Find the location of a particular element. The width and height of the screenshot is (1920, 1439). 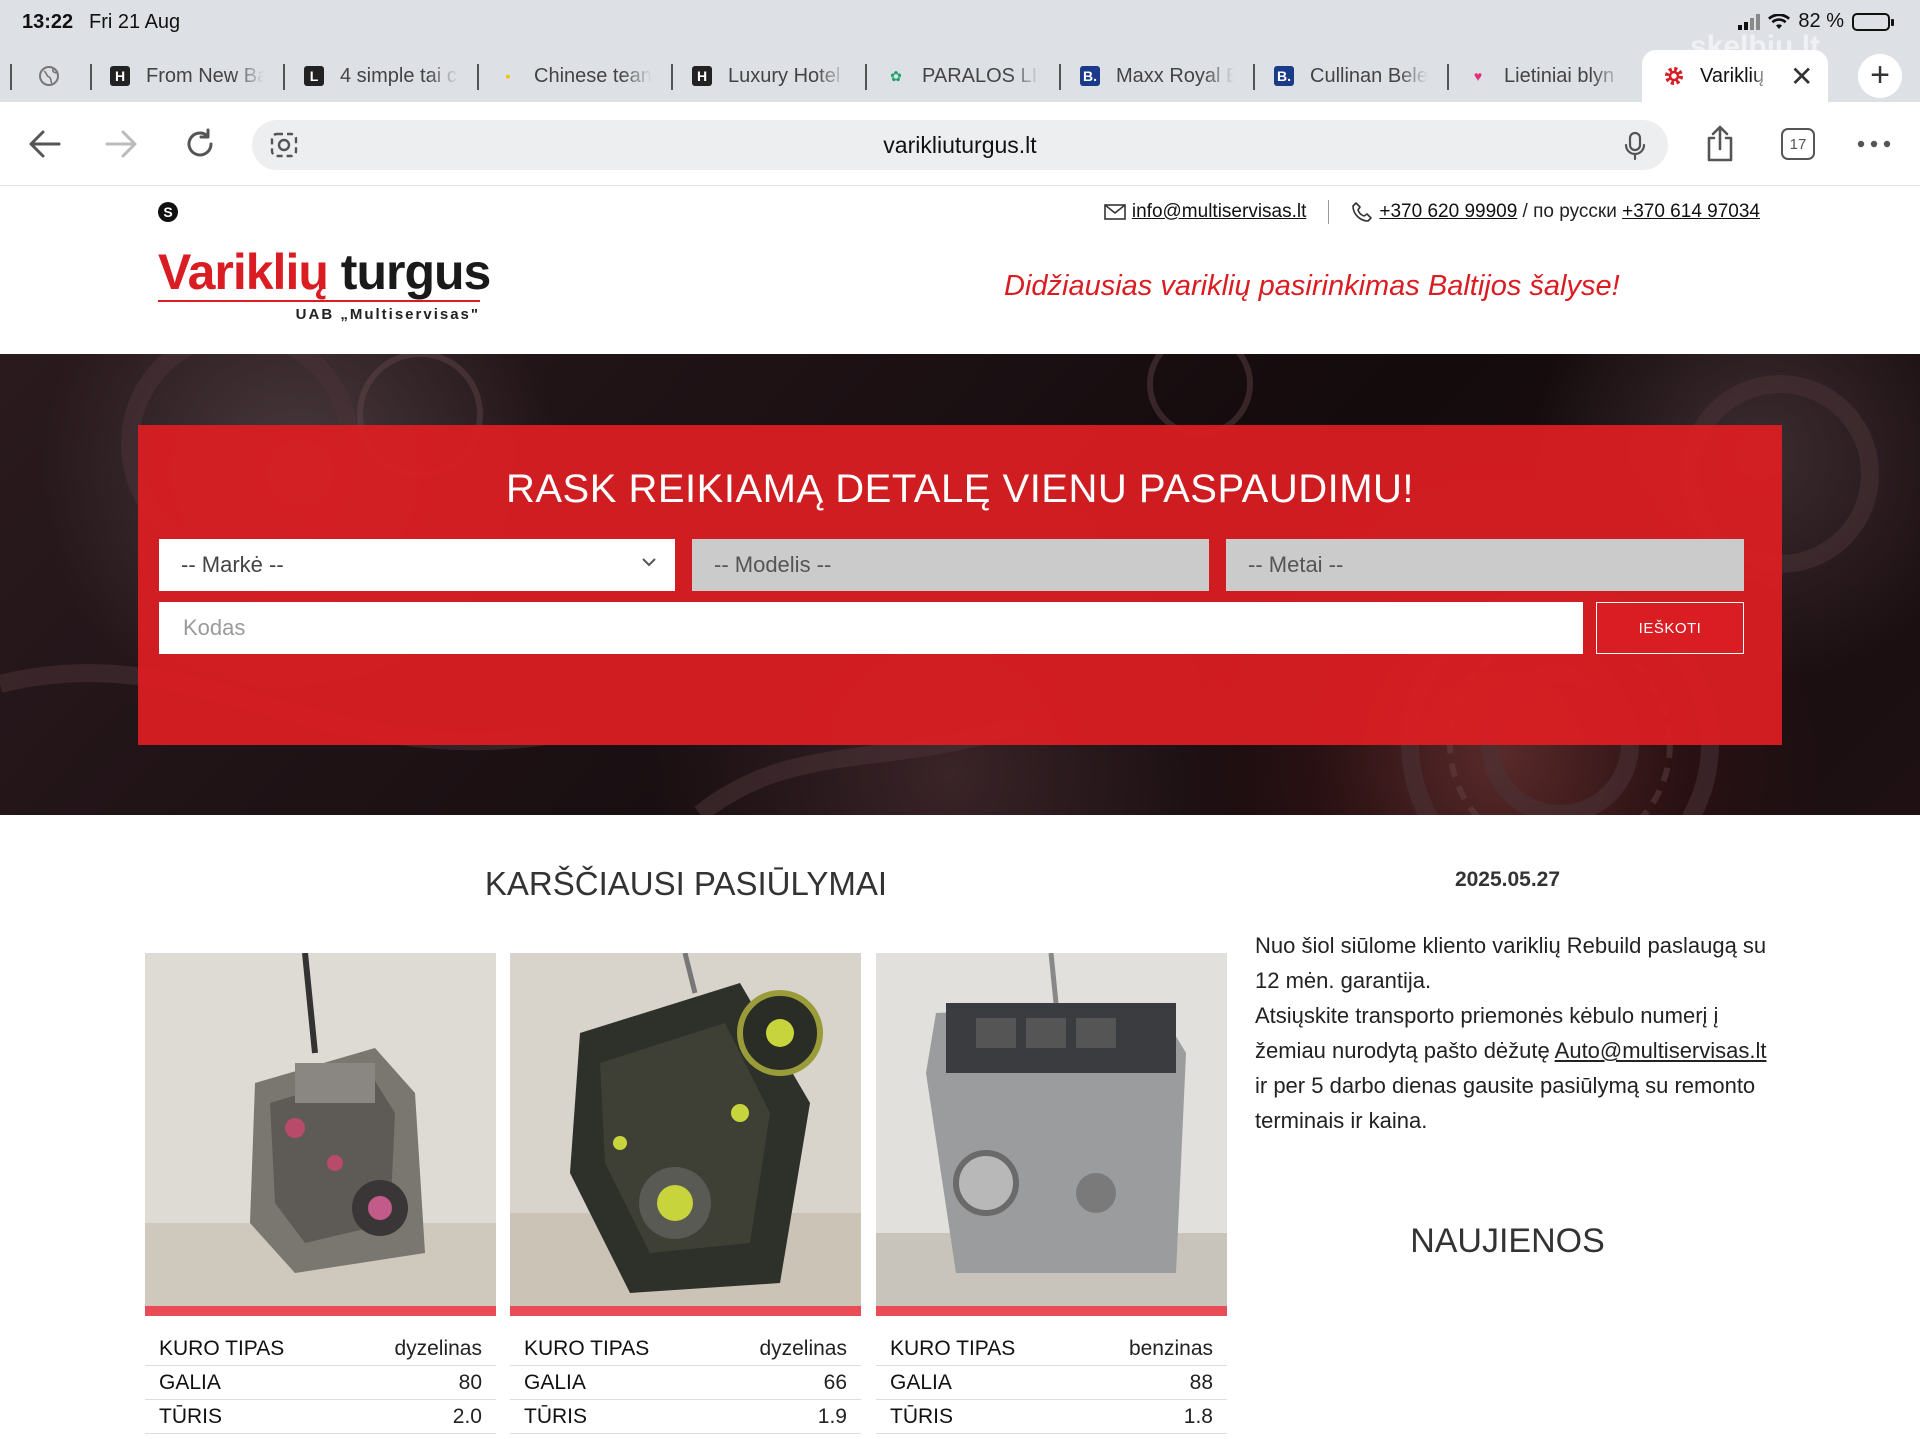

tab-title: Lietiniai blyn is located at coordinates (1559, 75).